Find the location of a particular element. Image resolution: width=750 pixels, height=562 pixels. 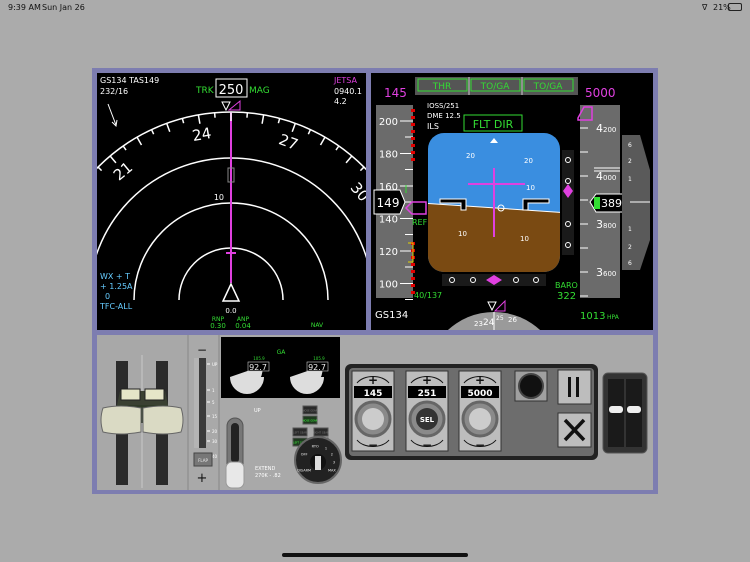

heading-scale-label: 25 is located at coordinates (500, 318).